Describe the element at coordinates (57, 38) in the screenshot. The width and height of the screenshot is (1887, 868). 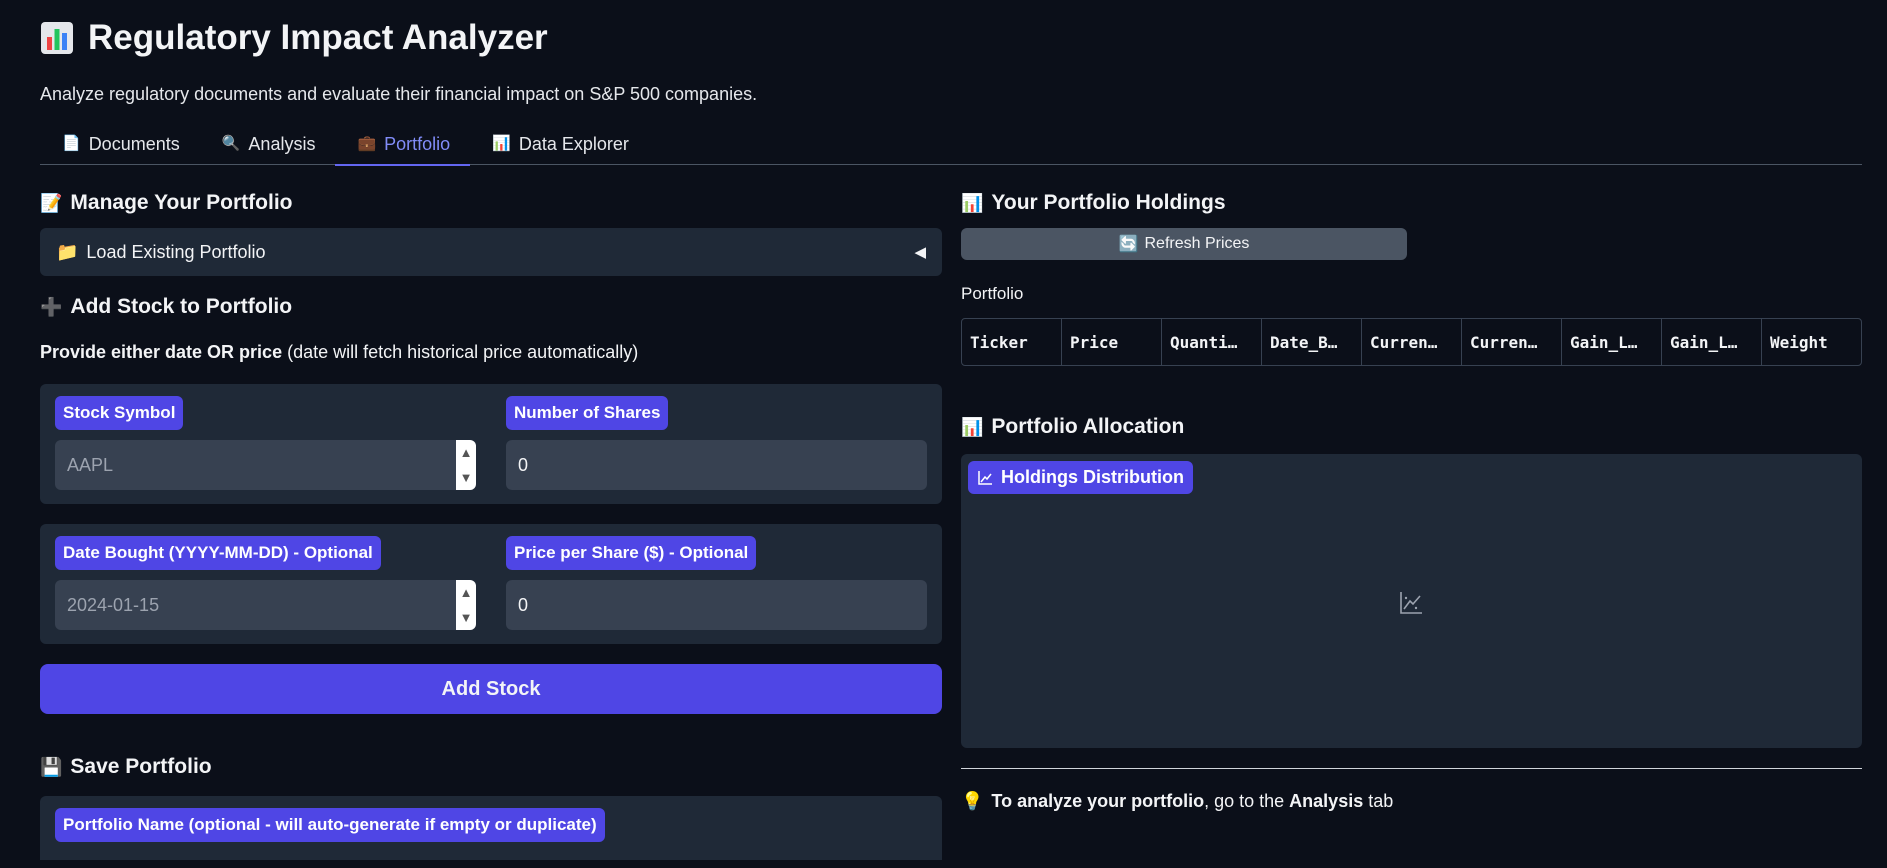
I see `bar-chart-icon` at that location.